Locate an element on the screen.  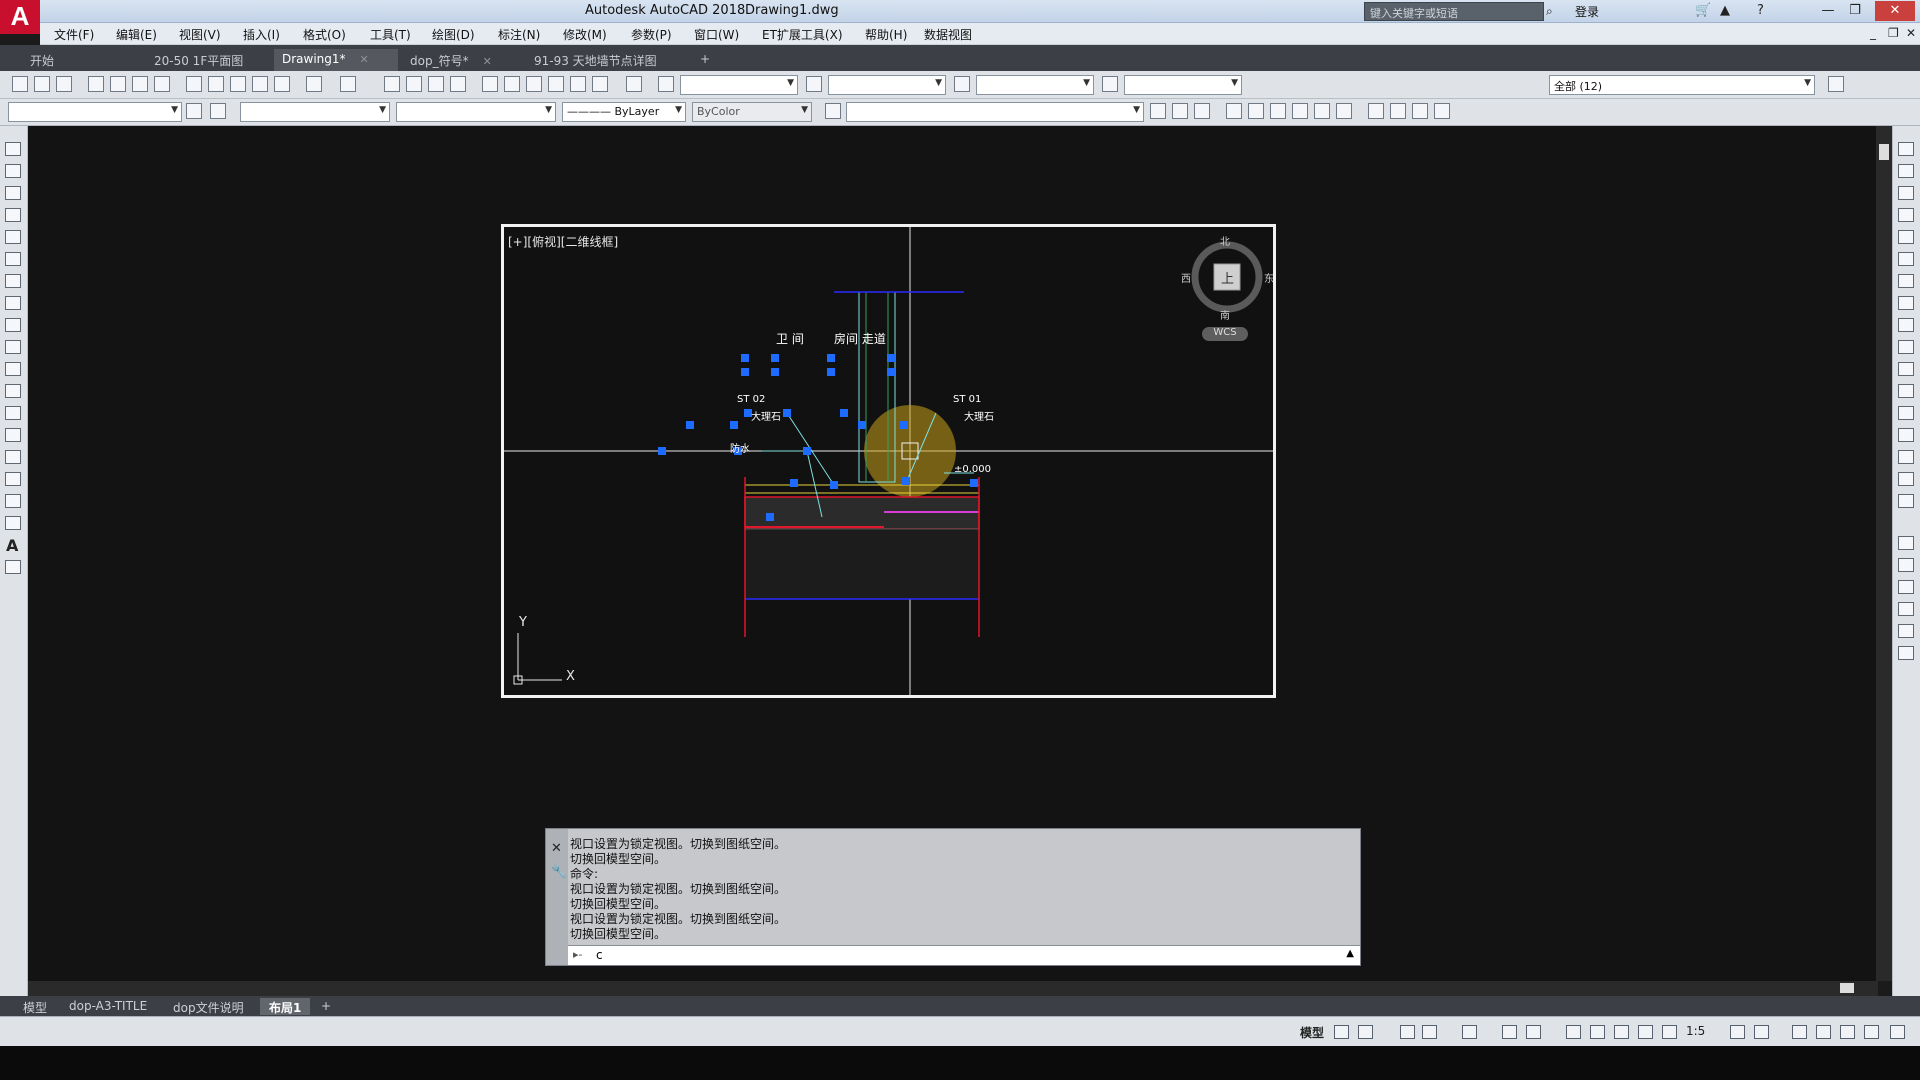
circle-icon is located at coordinates (13, 281).